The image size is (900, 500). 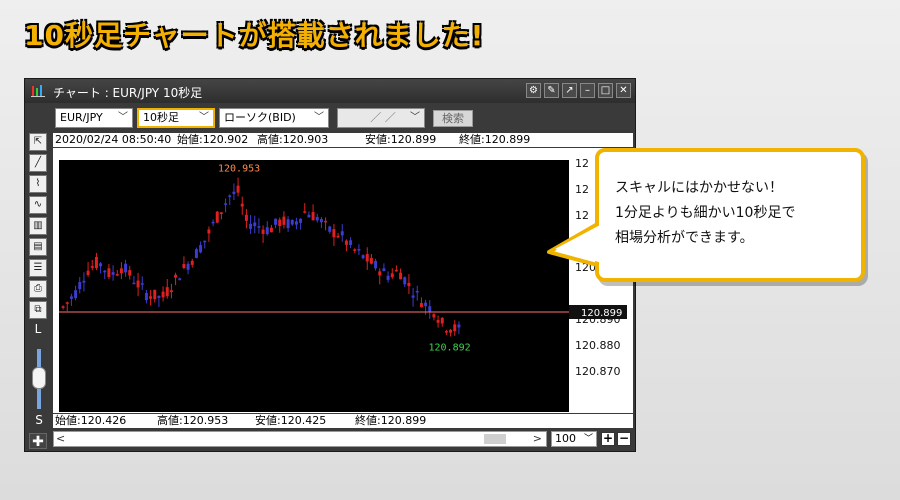 What do you see at coordinates (381, 118) in the screenshot?
I see `date-select: ／ ／ ﹀` at bounding box center [381, 118].